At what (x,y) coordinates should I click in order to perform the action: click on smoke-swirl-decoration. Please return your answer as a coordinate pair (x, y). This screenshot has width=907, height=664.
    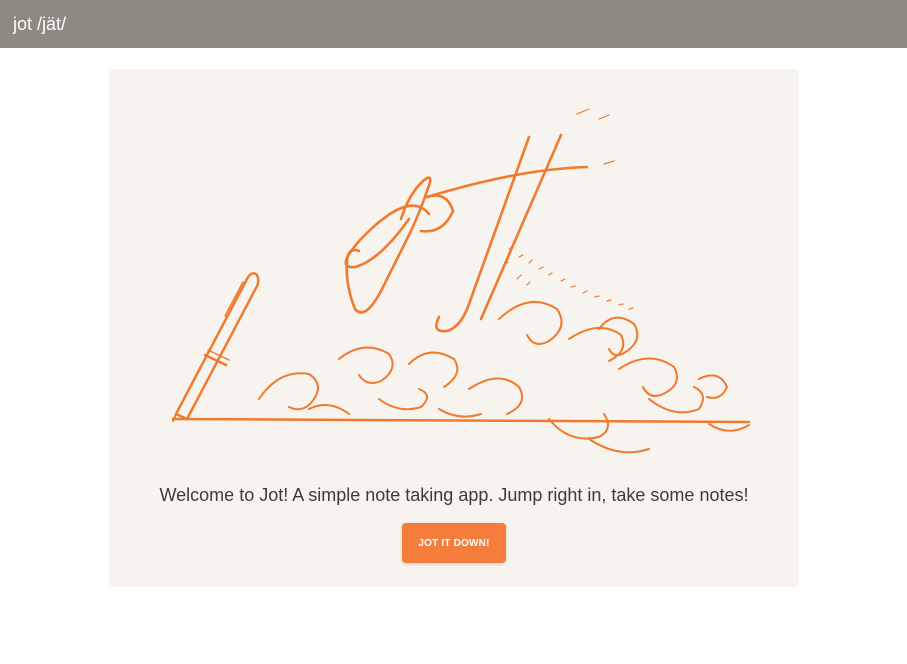
    Looking at the image, I should click on (504, 377).